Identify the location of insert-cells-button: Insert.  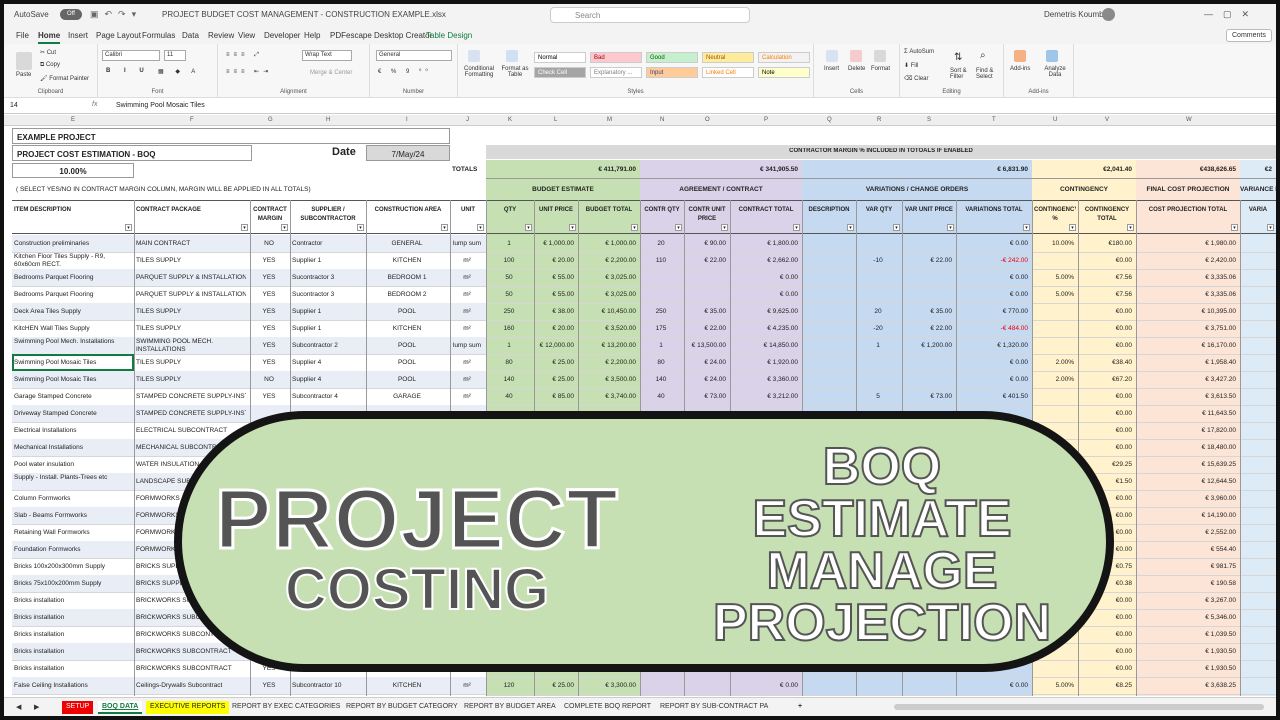
(831, 69).